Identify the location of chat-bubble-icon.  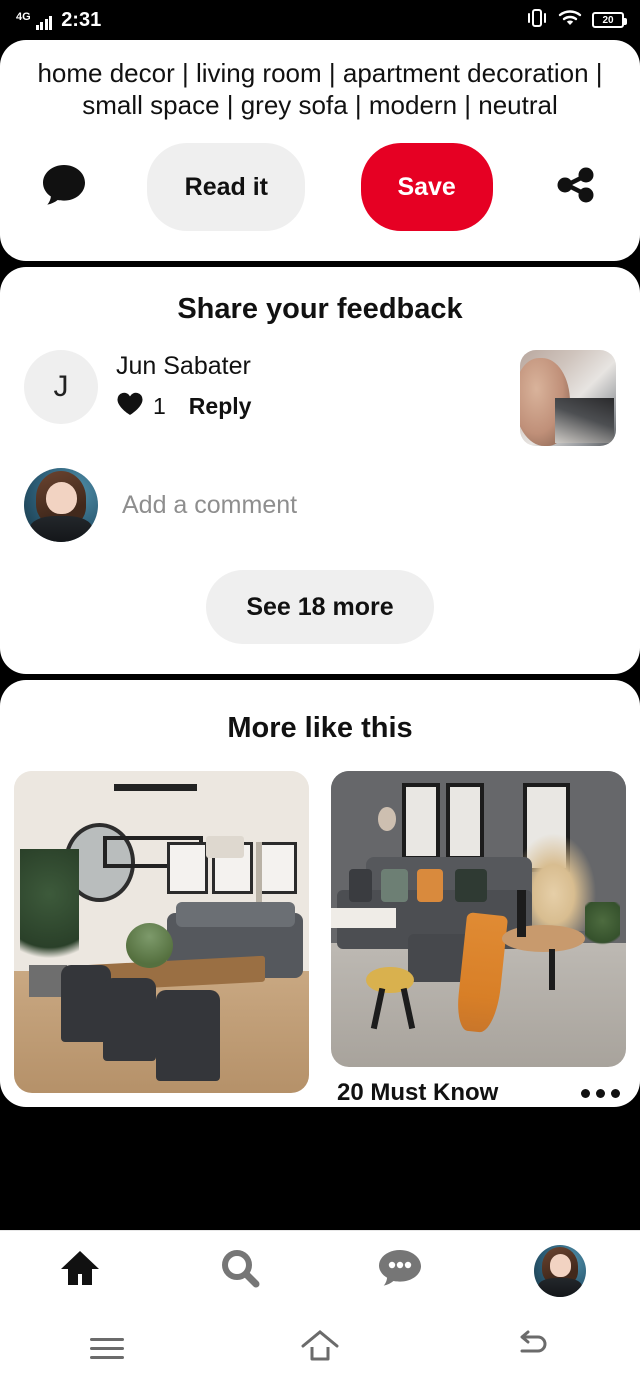
(400, 1270).